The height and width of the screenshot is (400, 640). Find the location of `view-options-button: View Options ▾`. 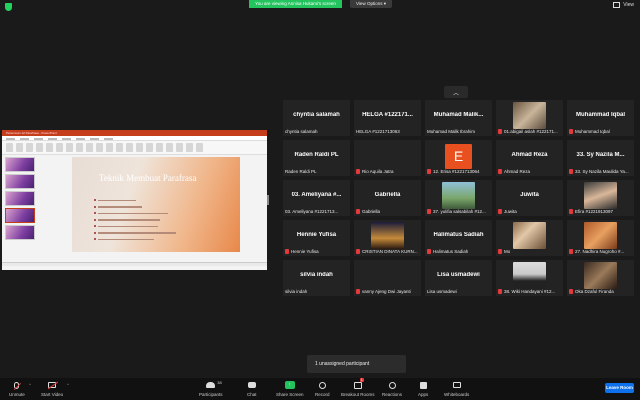

view-options-button: View Options ▾ is located at coordinates (371, 4).